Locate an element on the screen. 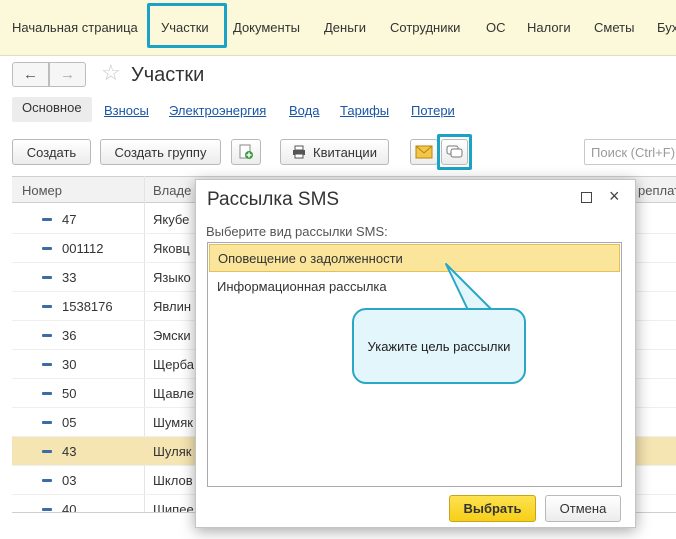  forward-button: → is located at coordinates (67, 74).